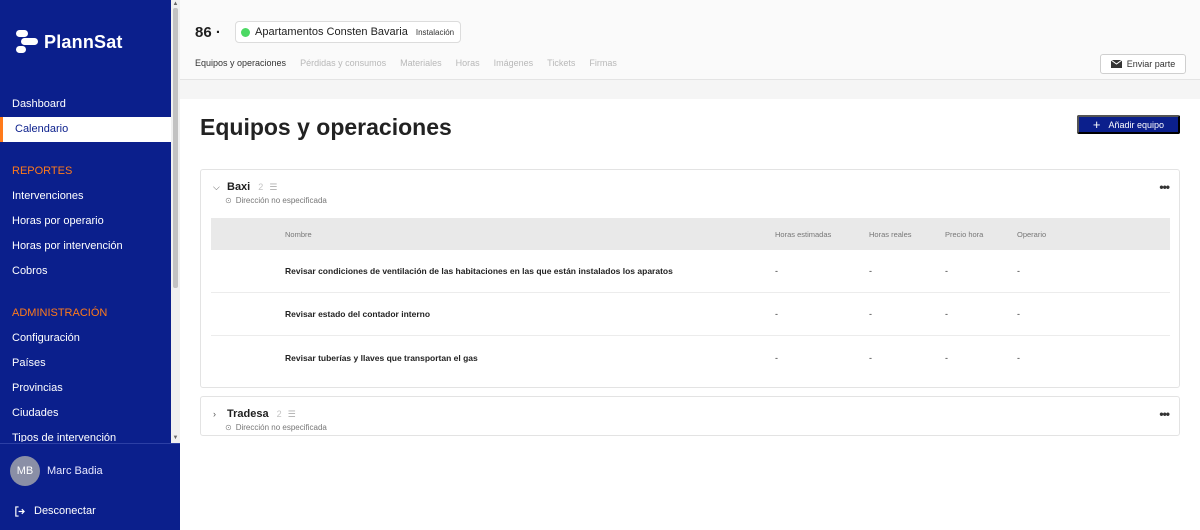 This screenshot has width=1200, height=530. I want to click on tab-firmas: Firmas, so click(603, 63).